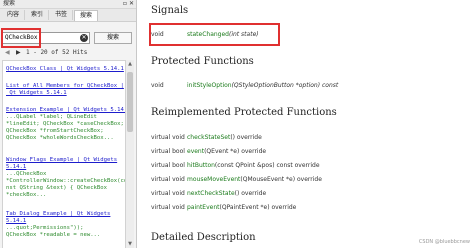  Describe the element at coordinates (444, 242) in the screenshot. I see `watermark: CSDN @bluebbcnew` at that location.